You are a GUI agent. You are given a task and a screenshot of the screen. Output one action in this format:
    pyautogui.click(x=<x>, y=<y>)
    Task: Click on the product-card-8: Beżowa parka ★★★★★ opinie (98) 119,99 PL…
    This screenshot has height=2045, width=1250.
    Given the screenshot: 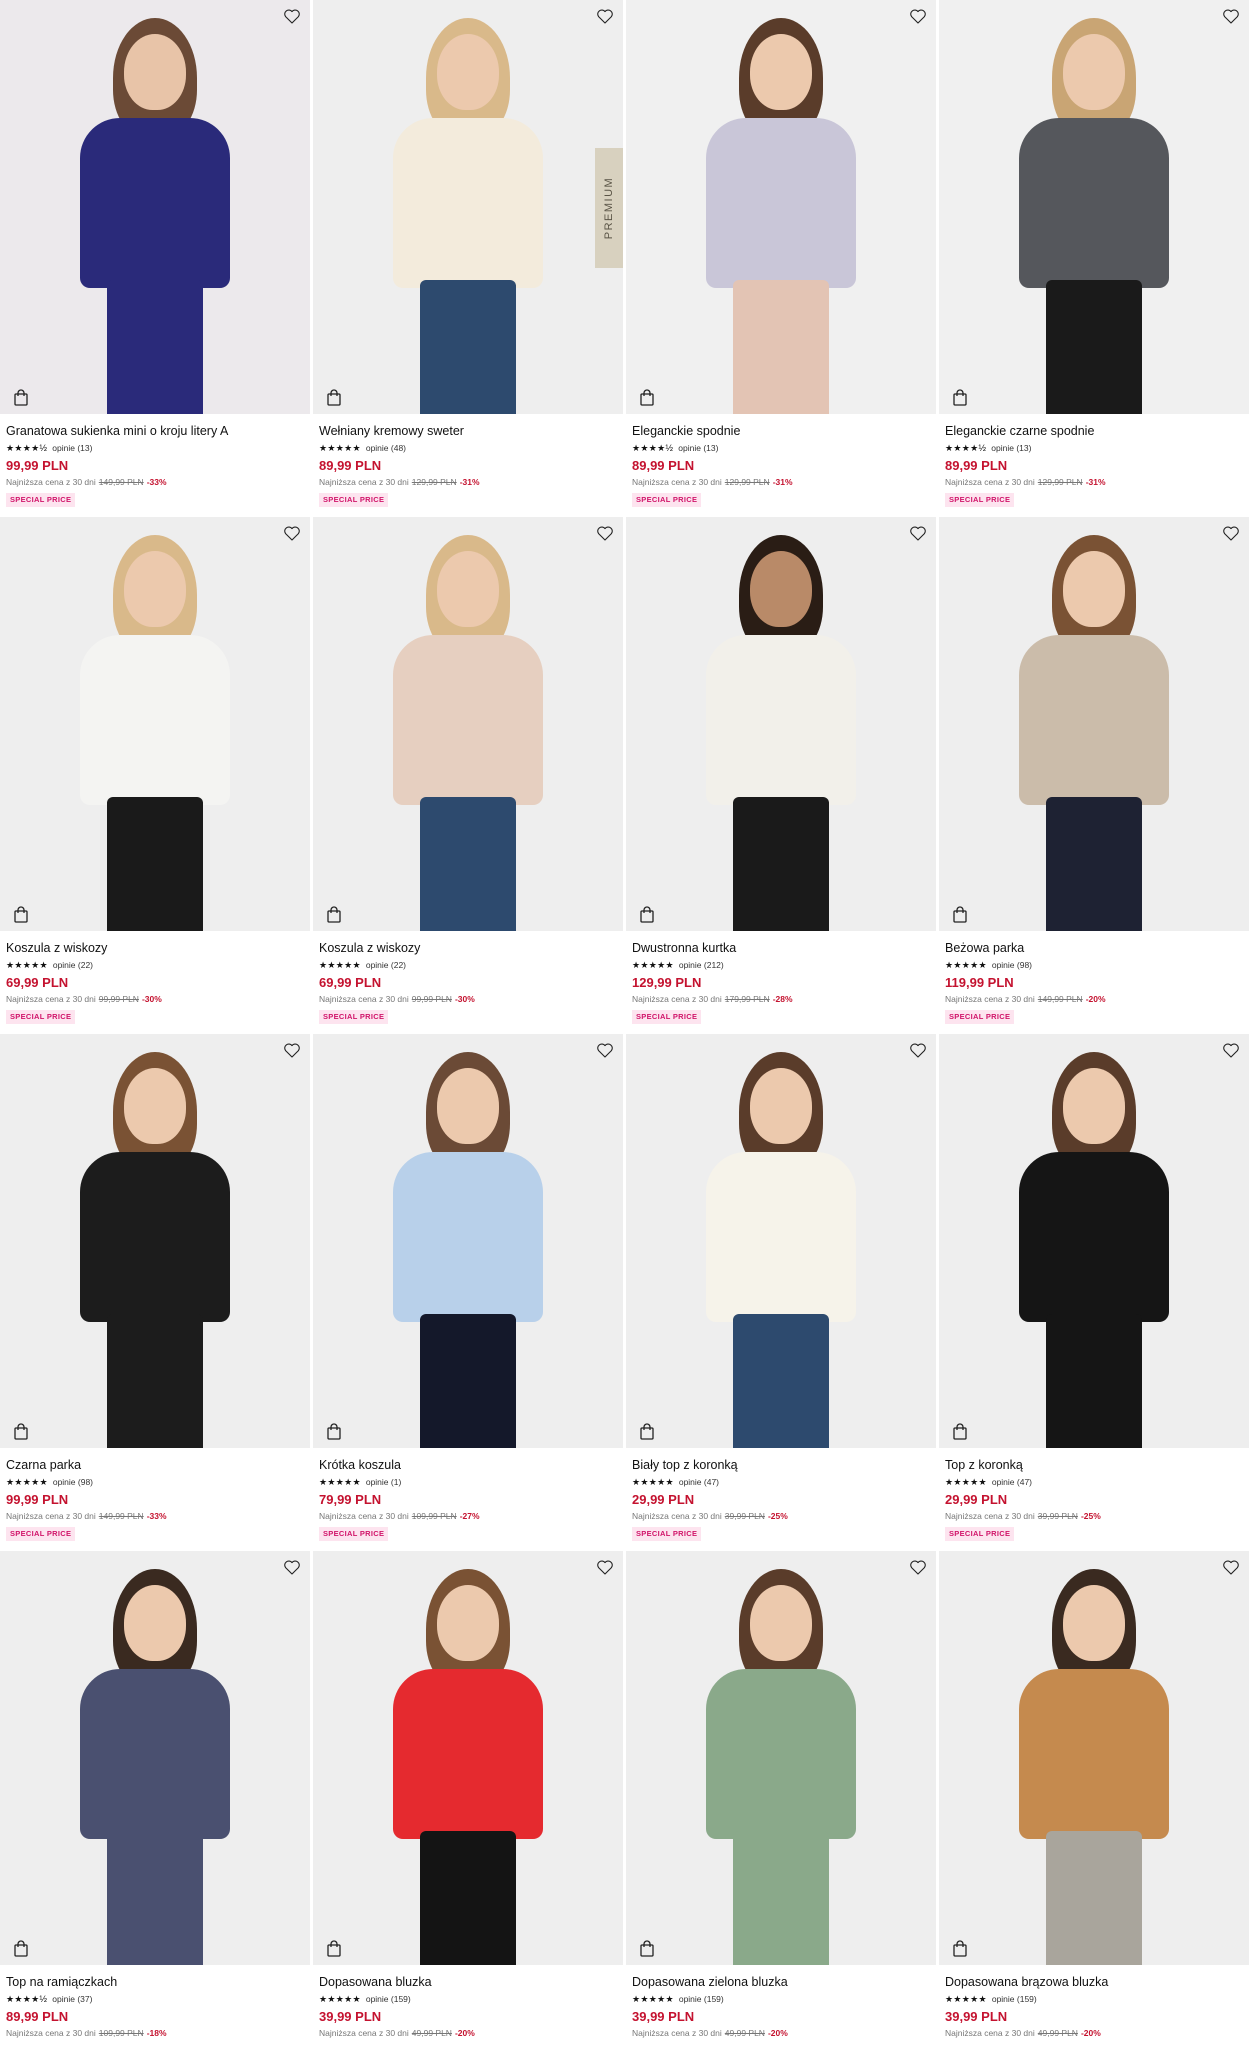 What is the action you would take?
    pyautogui.click(x=1094, y=775)
    